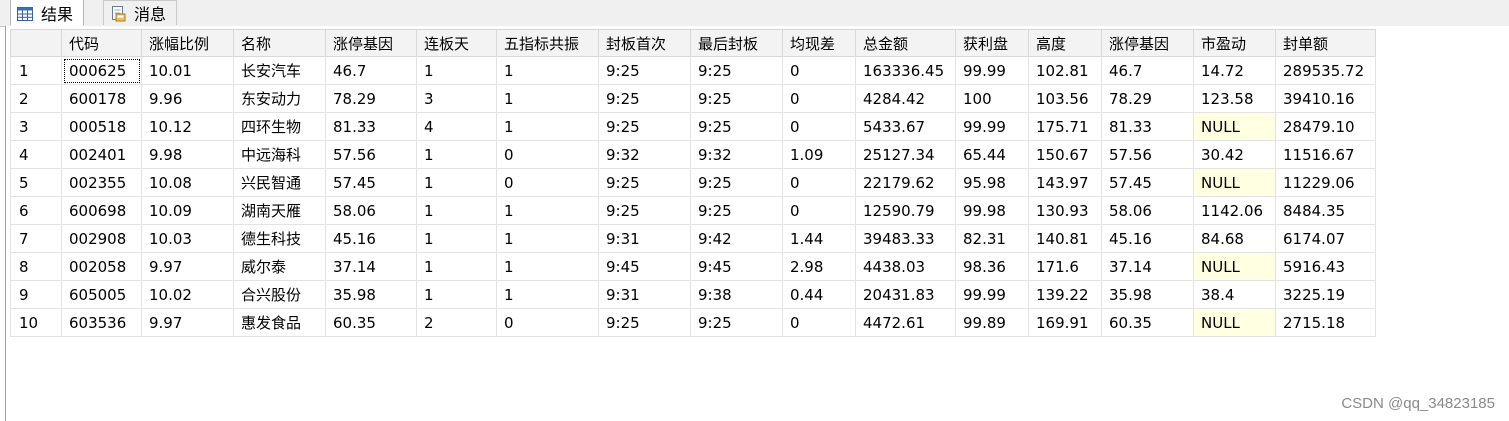  I want to click on column-header: 连板天, so click(456, 43).